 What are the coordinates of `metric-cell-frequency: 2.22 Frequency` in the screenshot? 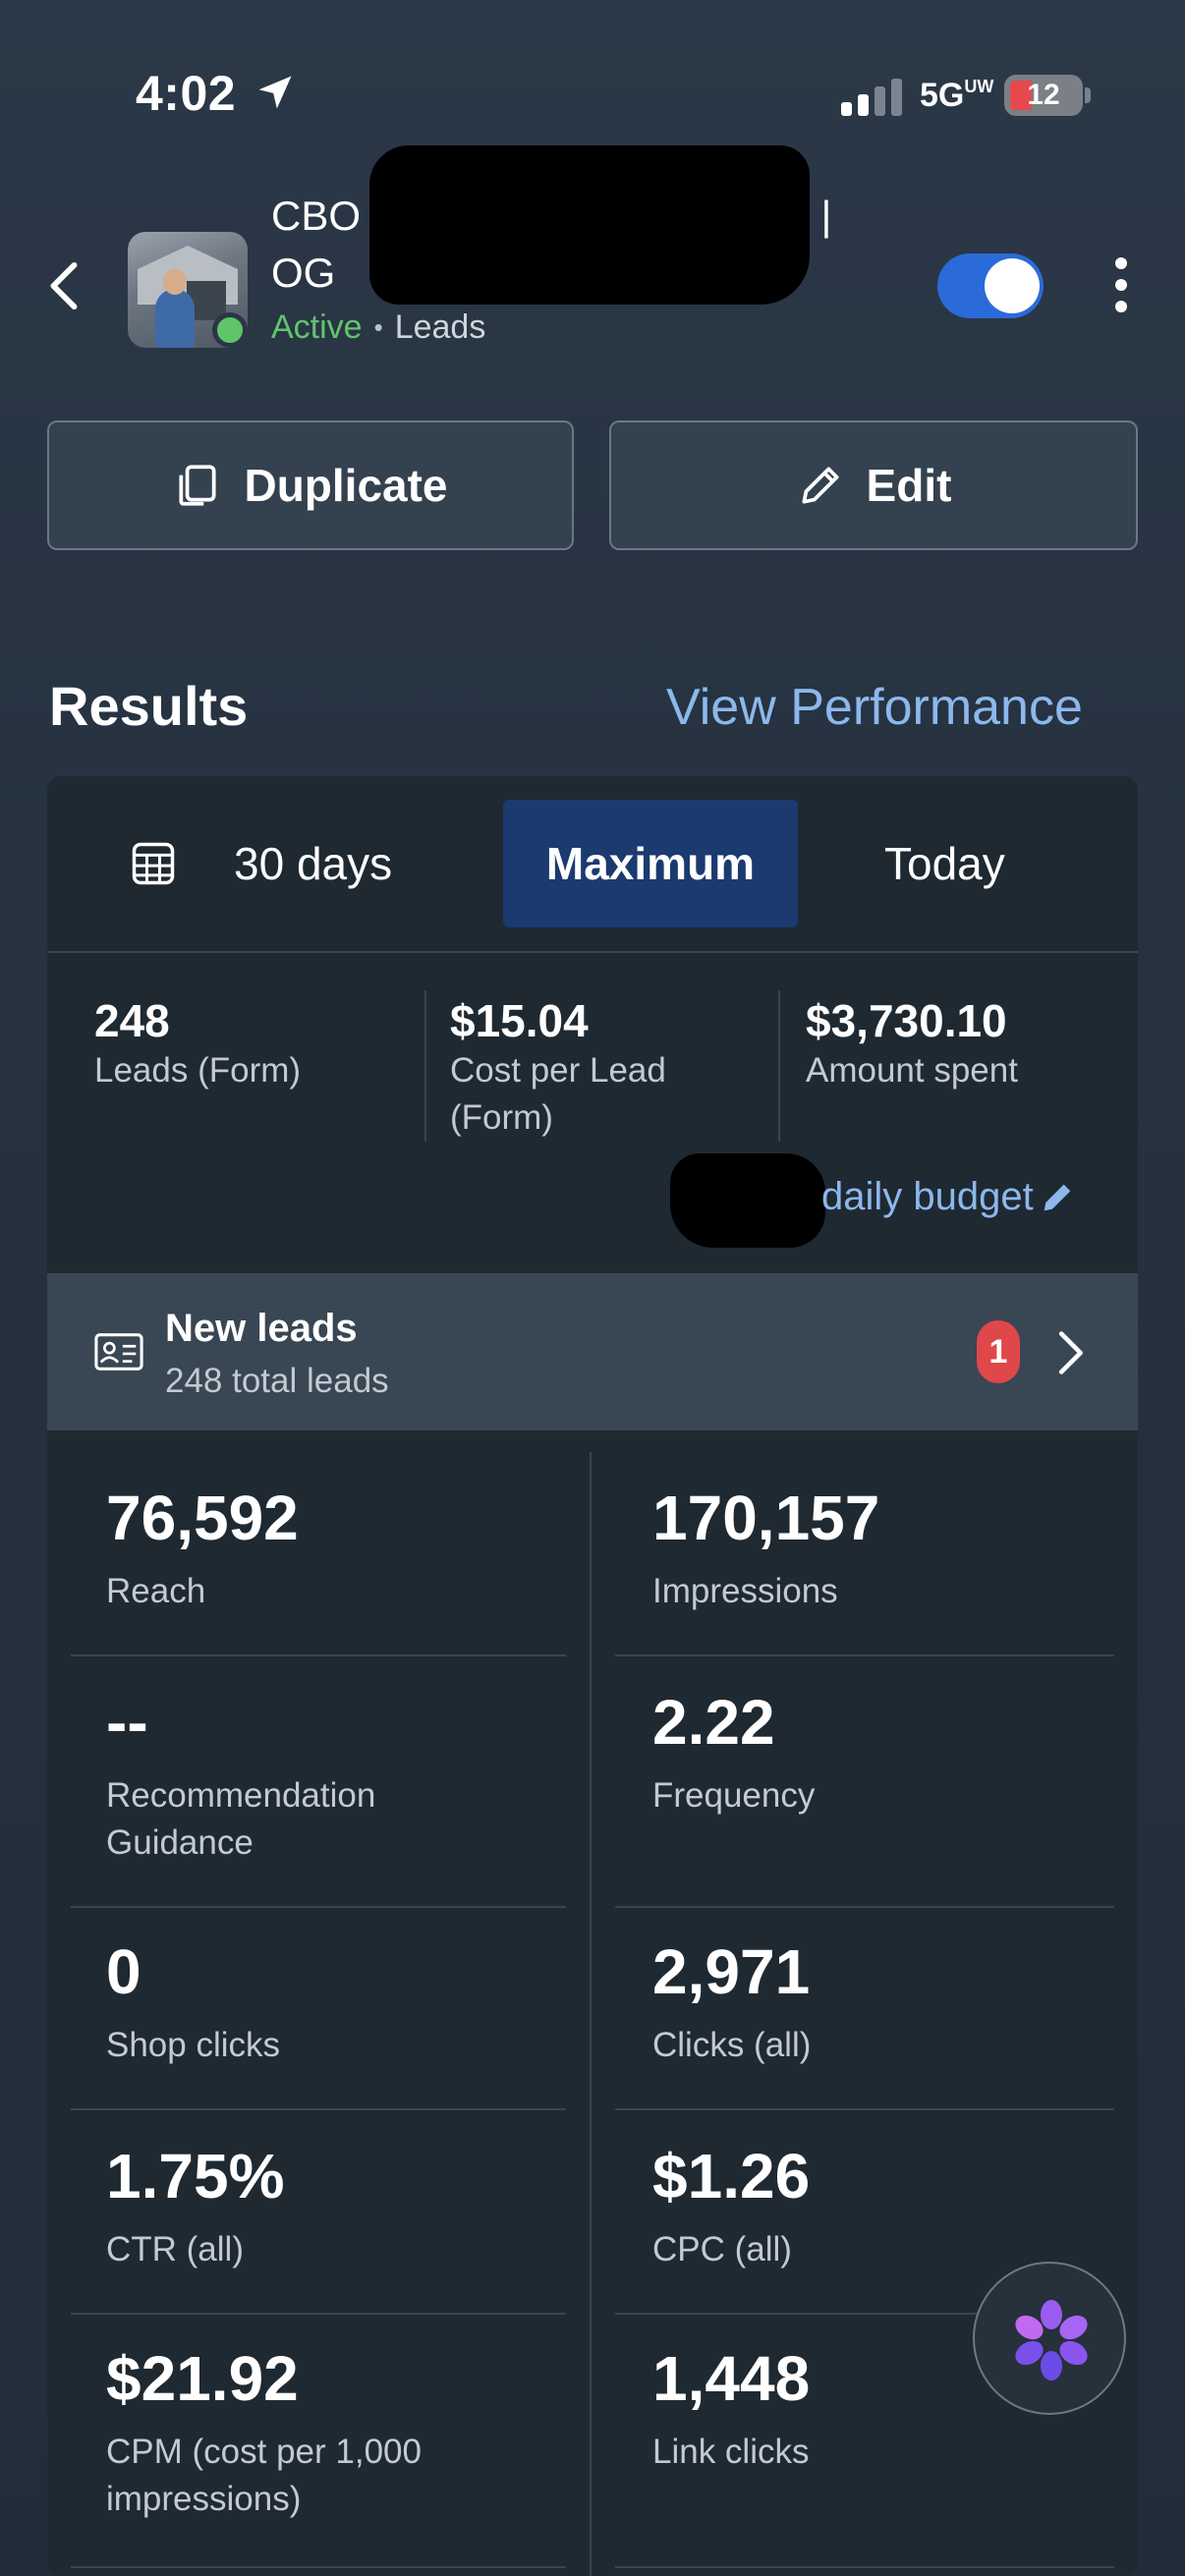 It's located at (878, 1753).